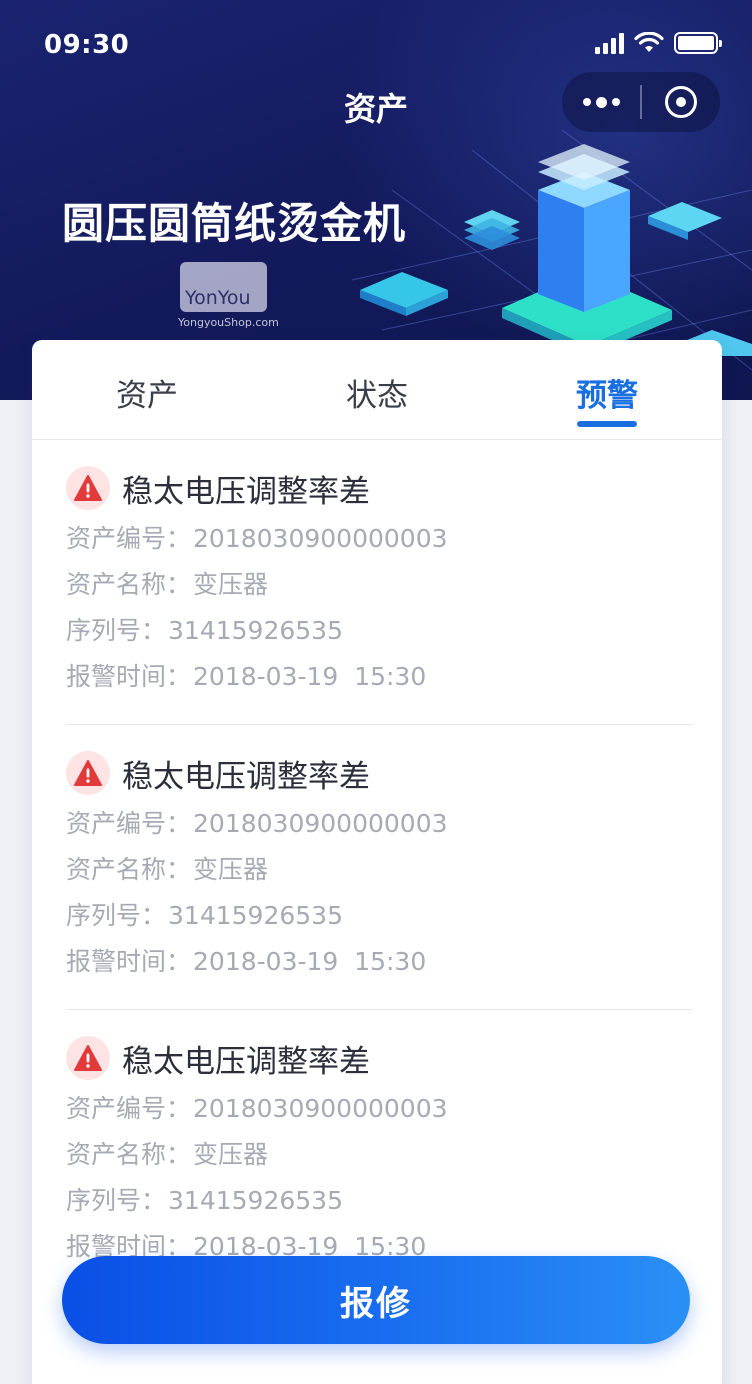  I want to click on yonyou-logo: YonYou, so click(223, 287).